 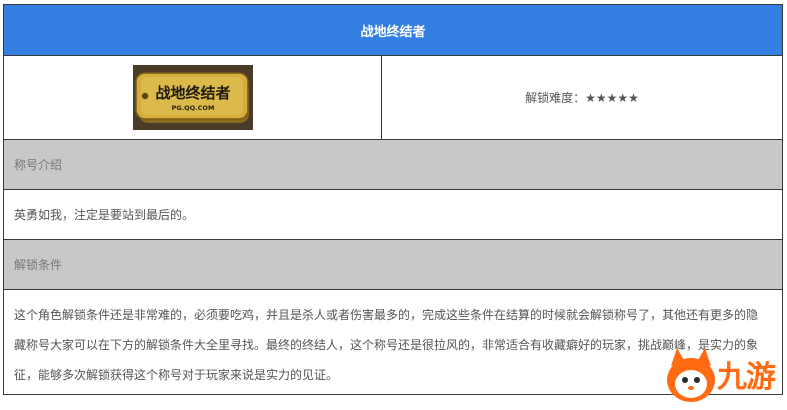 I want to click on badge-image-cell: 战地终结者 PG.QQ.COM, so click(x=192, y=97).